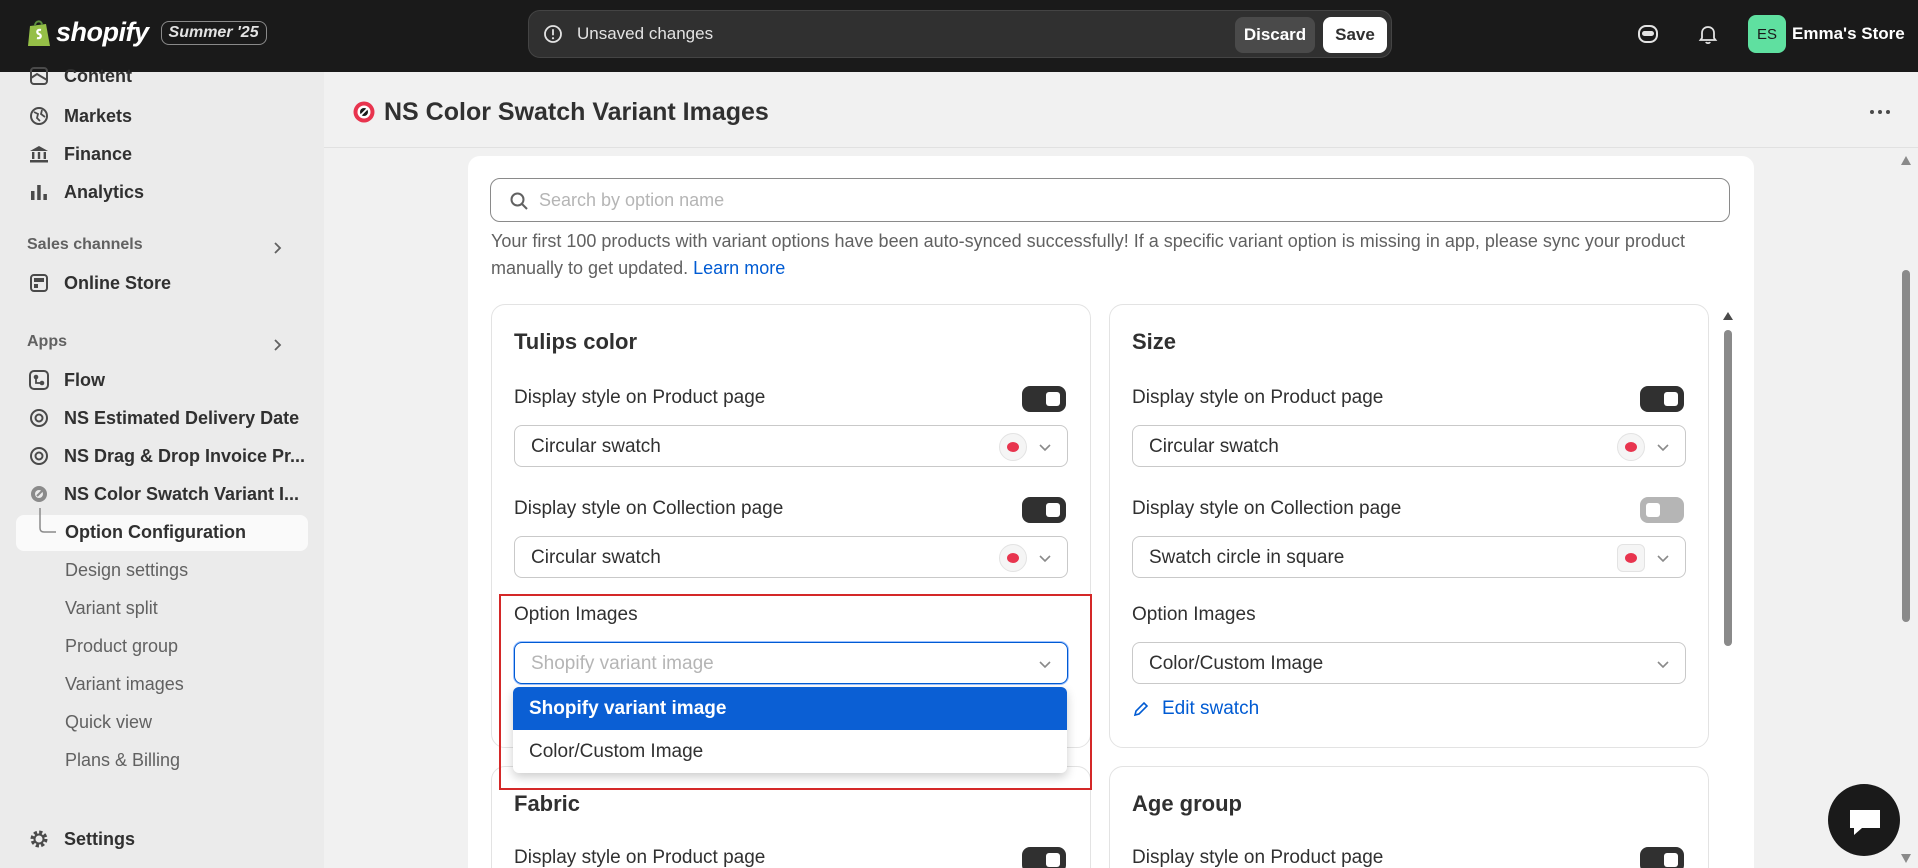 The height and width of the screenshot is (868, 1918). Describe the element at coordinates (553, 34) in the screenshot. I see `alert-circle-icon` at that location.